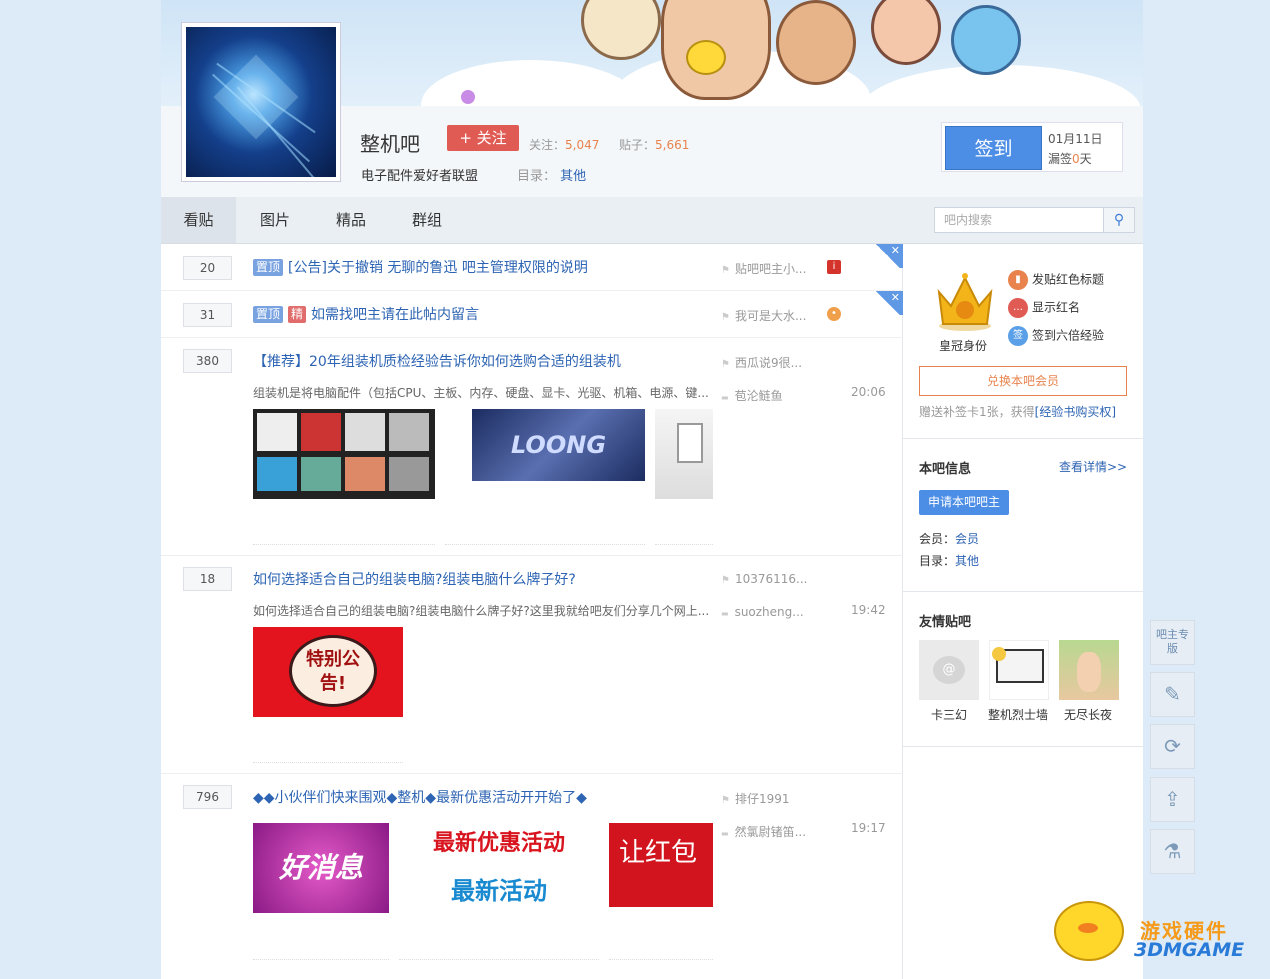 This screenshot has width=1270, height=979. Describe the element at coordinates (532, 314) in the screenshot. I see `thread-item: 31 置顶精如需找吧主请在此帖内留言 我可是大水... • ✕` at that location.